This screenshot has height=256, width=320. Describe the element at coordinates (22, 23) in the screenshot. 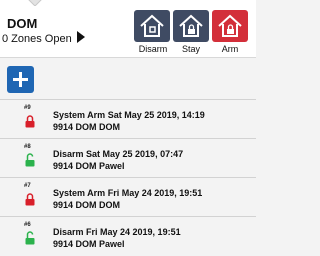

I see `site-title: DOM` at that location.